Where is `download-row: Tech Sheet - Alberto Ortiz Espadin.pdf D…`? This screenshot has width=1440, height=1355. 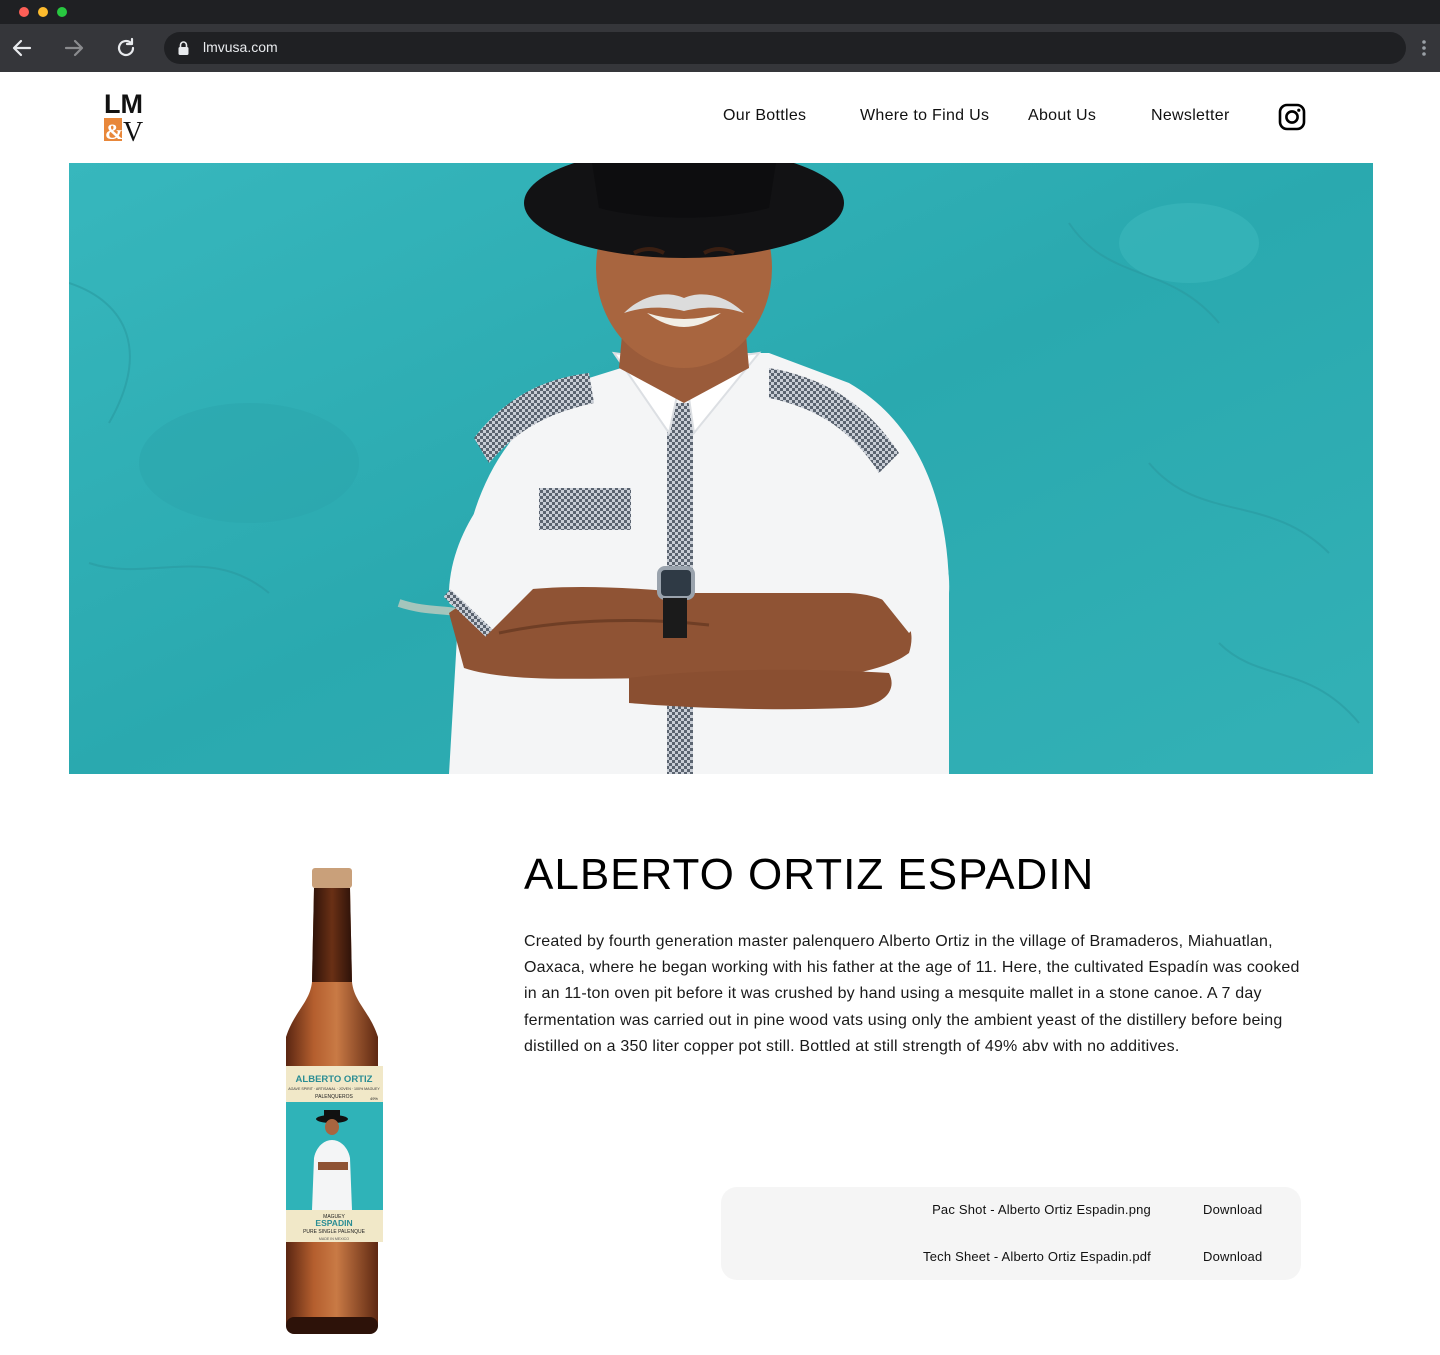 download-row: Tech Sheet - Alberto Ortiz Espadin.pdf D… is located at coordinates (1011, 1259).